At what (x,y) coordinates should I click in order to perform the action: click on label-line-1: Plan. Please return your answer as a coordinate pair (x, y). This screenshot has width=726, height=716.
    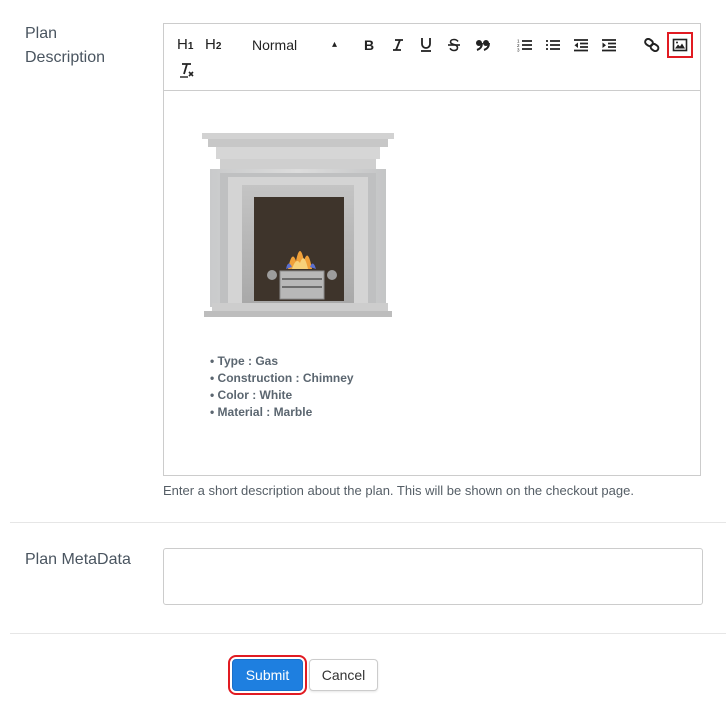
    Looking at the image, I should click on (41, 33).